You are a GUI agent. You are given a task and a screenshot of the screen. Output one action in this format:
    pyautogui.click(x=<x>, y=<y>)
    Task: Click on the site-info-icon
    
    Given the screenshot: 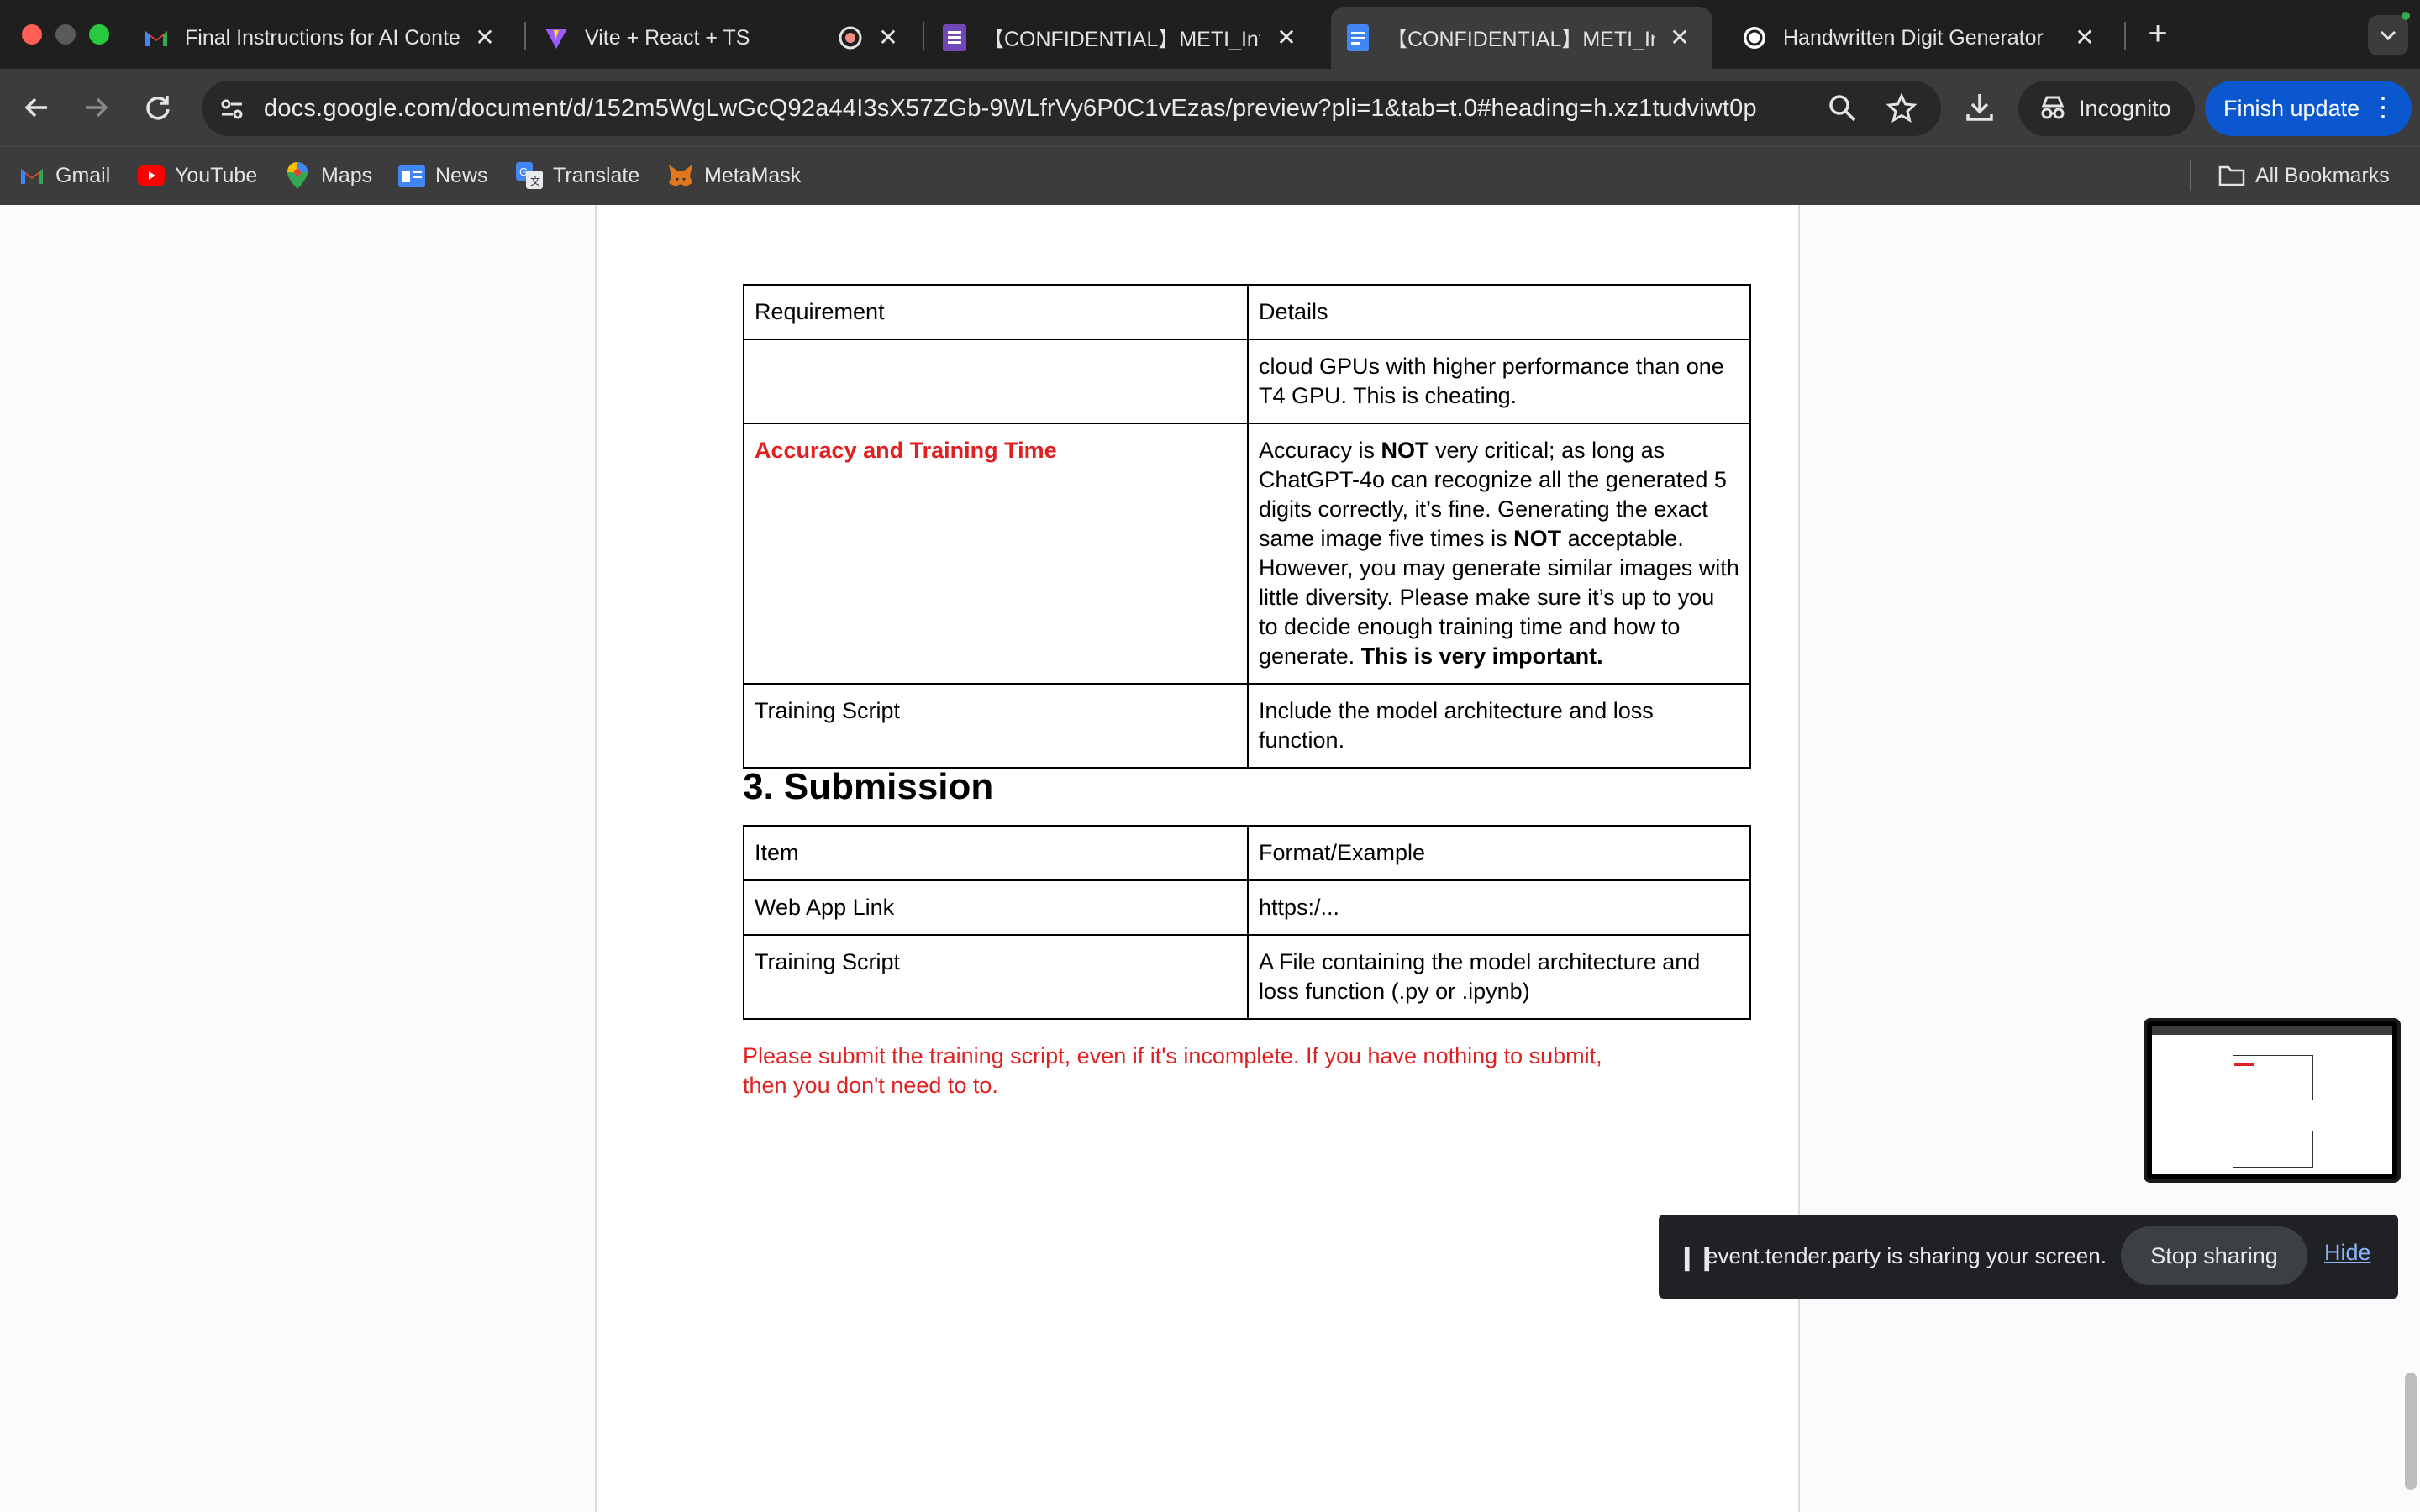 What is the action you would take?
    pyautogui.click(x=232, y=109)
    